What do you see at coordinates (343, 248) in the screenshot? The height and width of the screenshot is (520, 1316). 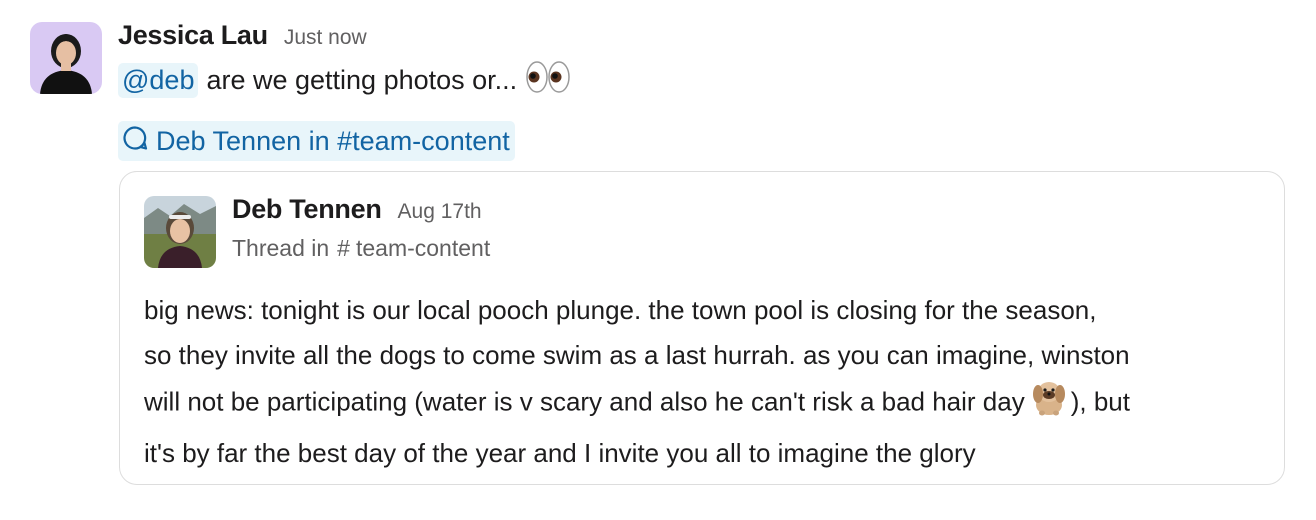 I see `hash-icon: #` at bounding box center [343, 248].